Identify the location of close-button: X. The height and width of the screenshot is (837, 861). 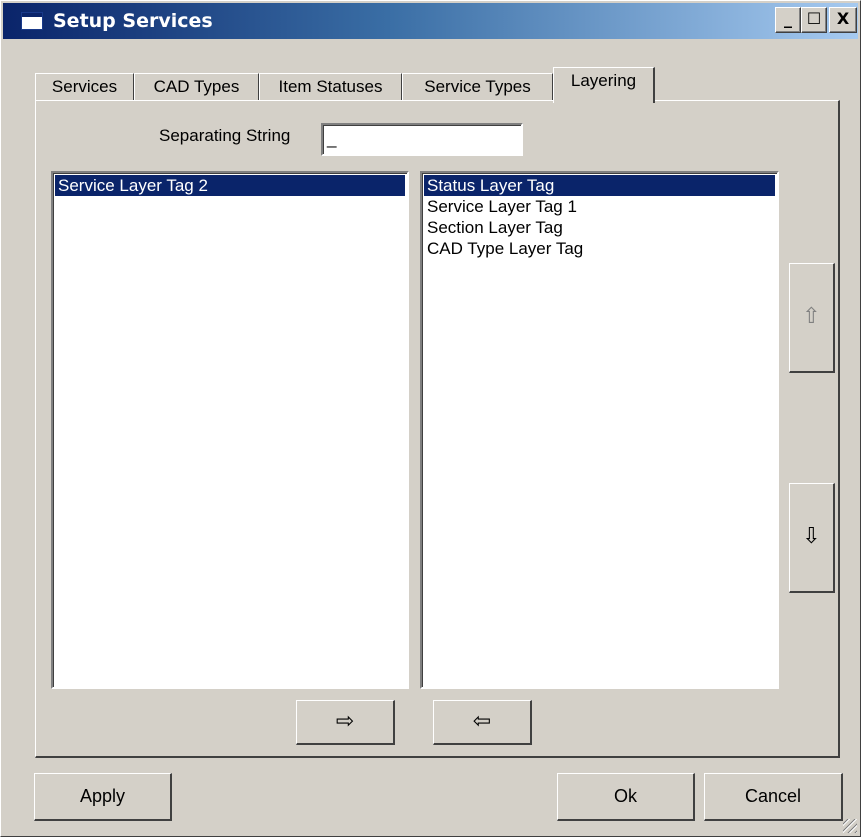
(843, 20).